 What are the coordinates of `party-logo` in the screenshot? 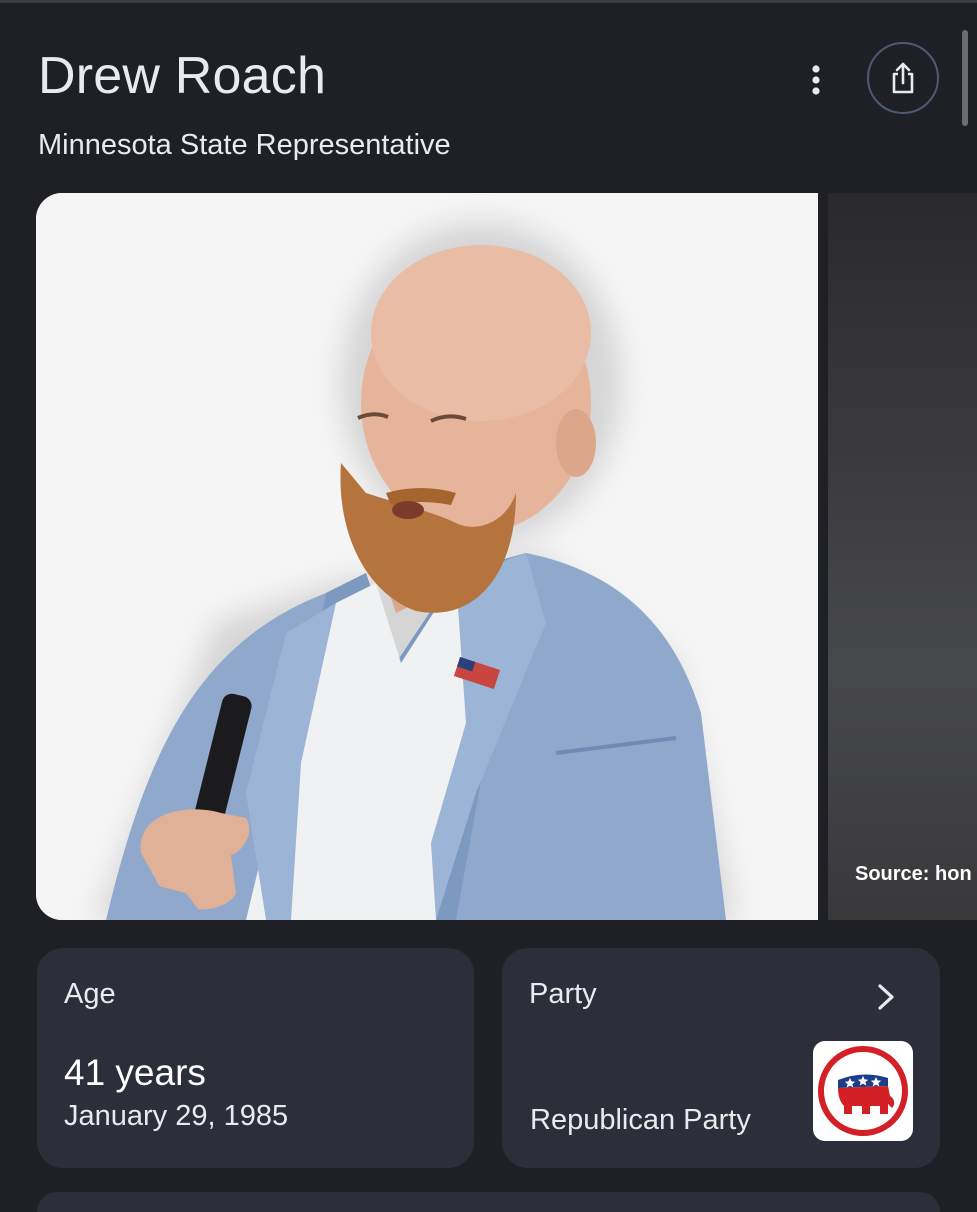 It's located at (863, 1091).